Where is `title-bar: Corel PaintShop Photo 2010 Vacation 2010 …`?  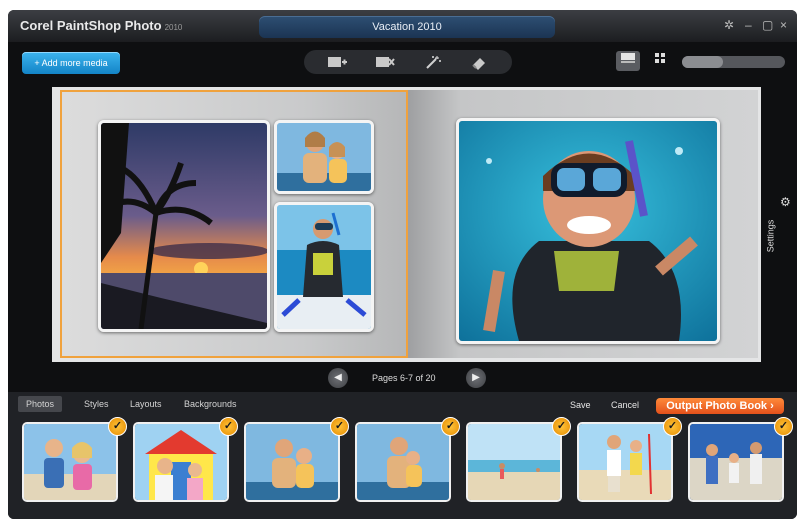
title-bar: Corel PaintShop Photo 2010 Vacation 2010 … is located at coordinates (402, 26).